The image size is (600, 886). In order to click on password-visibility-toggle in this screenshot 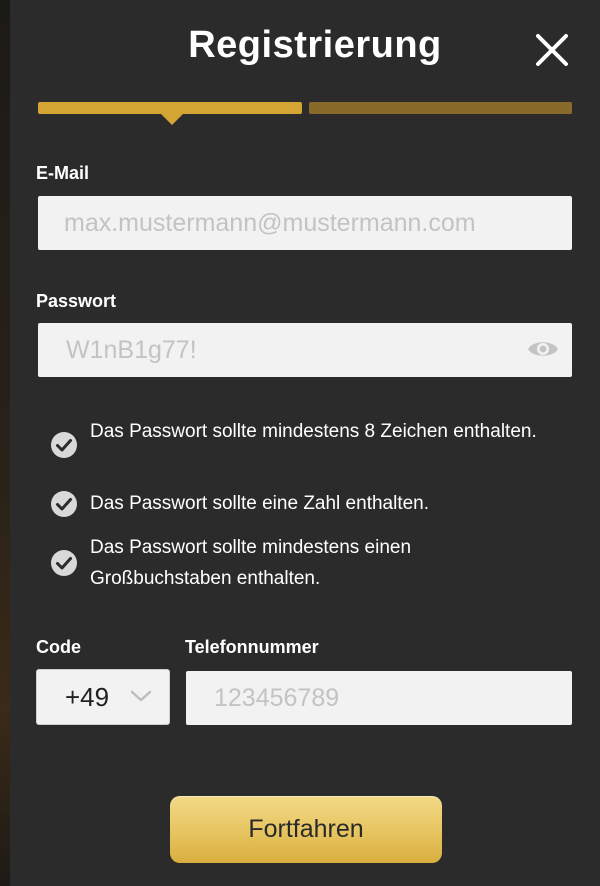, I will do `click(543, 349)`.